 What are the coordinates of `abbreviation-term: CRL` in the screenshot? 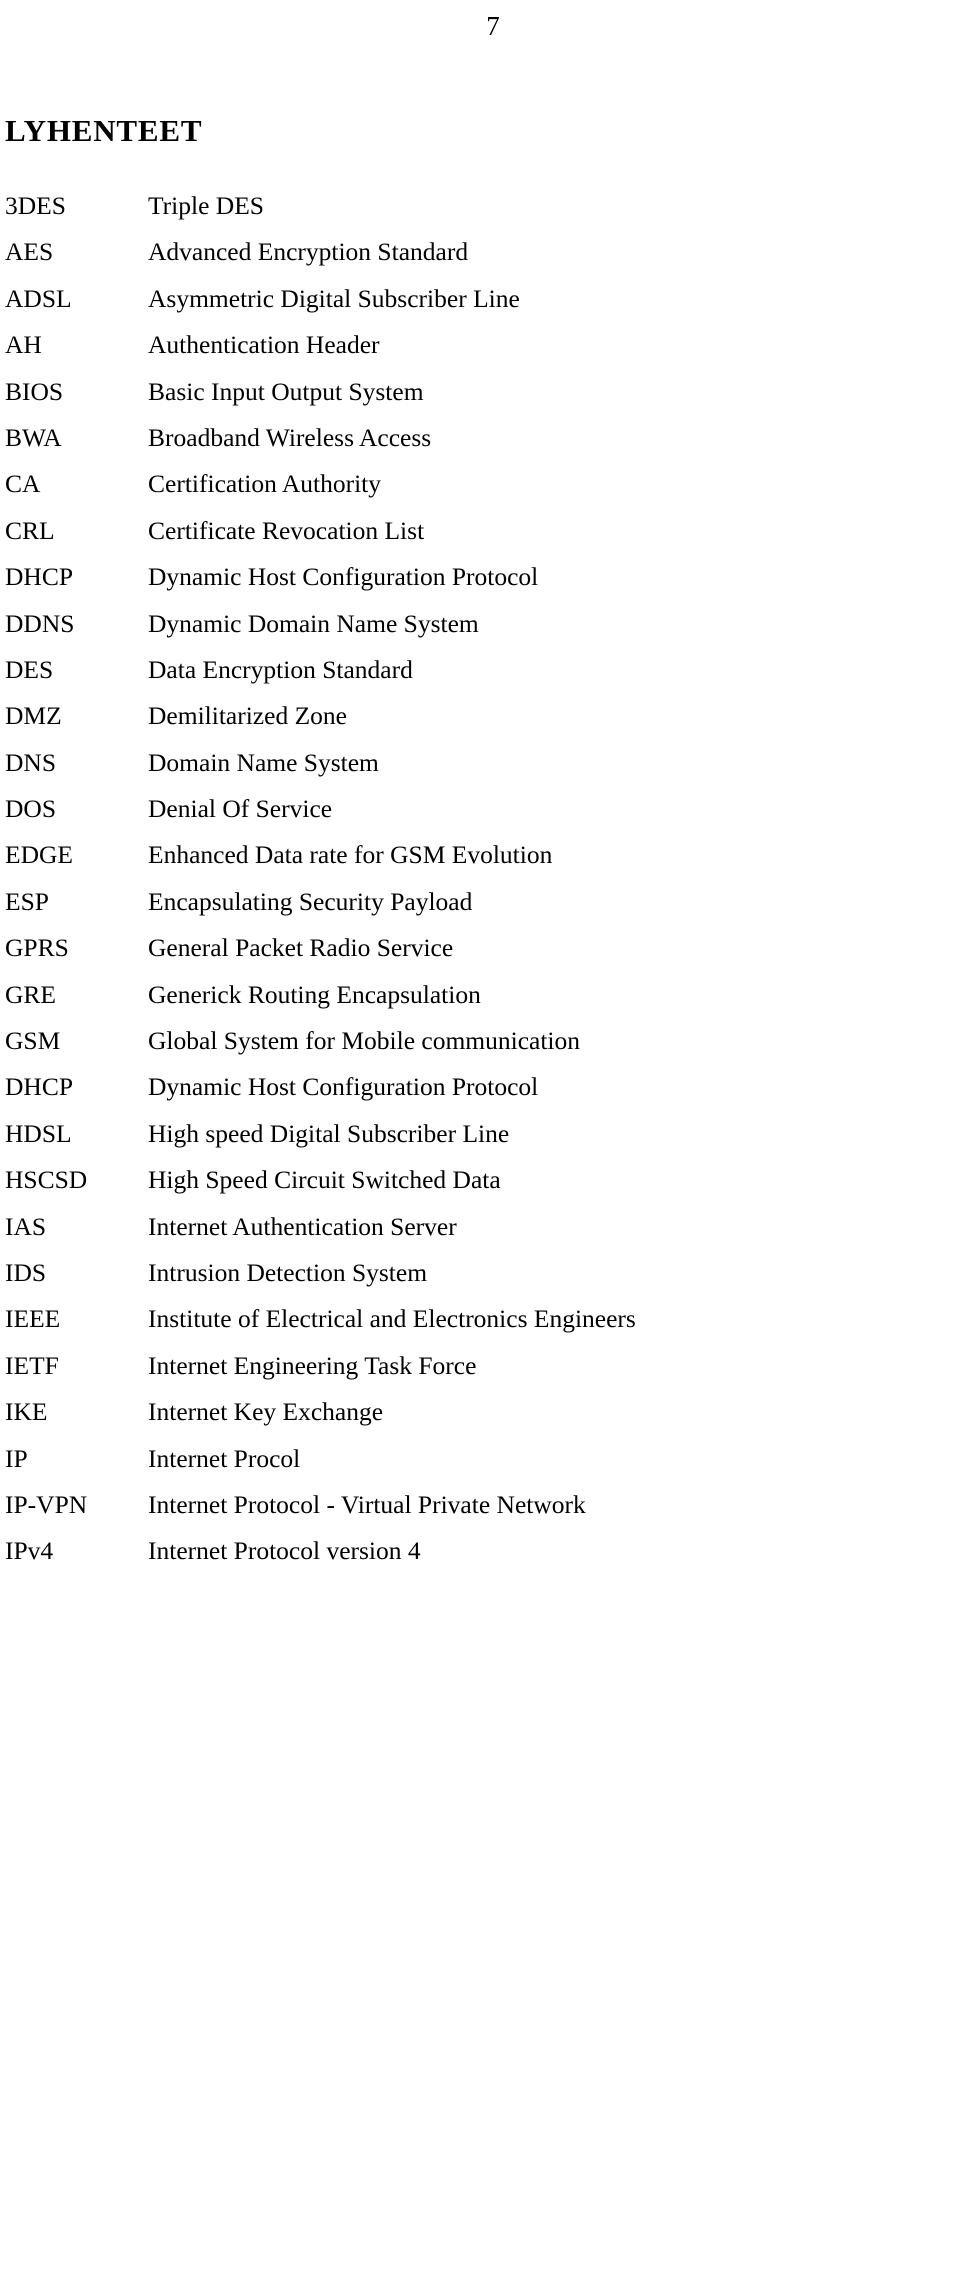 It's located at (30, 530).